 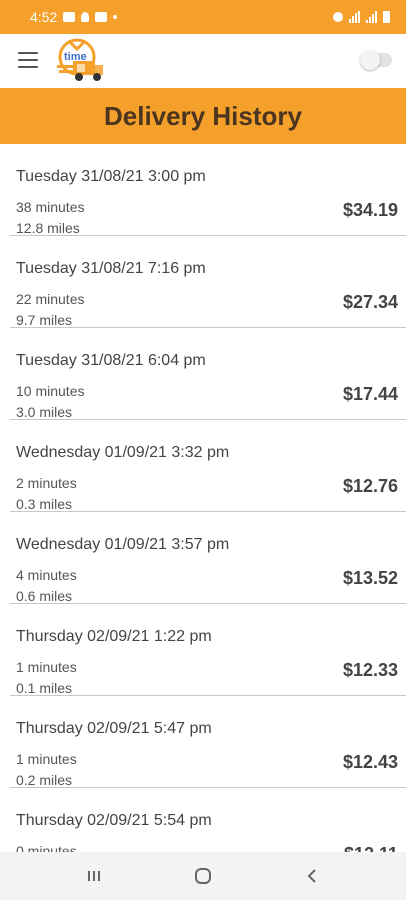 I want to click on toggle-knob, so click(x=370, y=60).